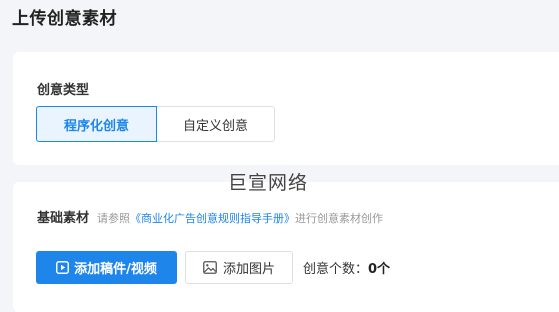  Describe the element at coordinates (96, 124) in the screenshot. I see `option-programmatic-creative: 程序化创意` at that location.